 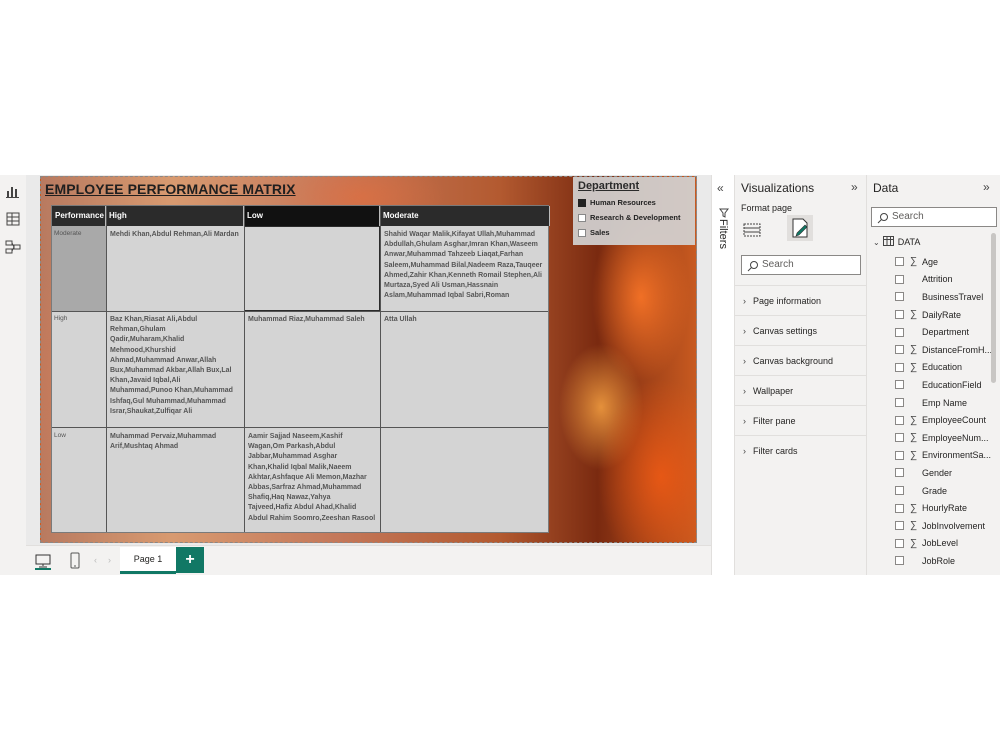 I want to click on field-item: JobRole, so click(x=925, y=561).